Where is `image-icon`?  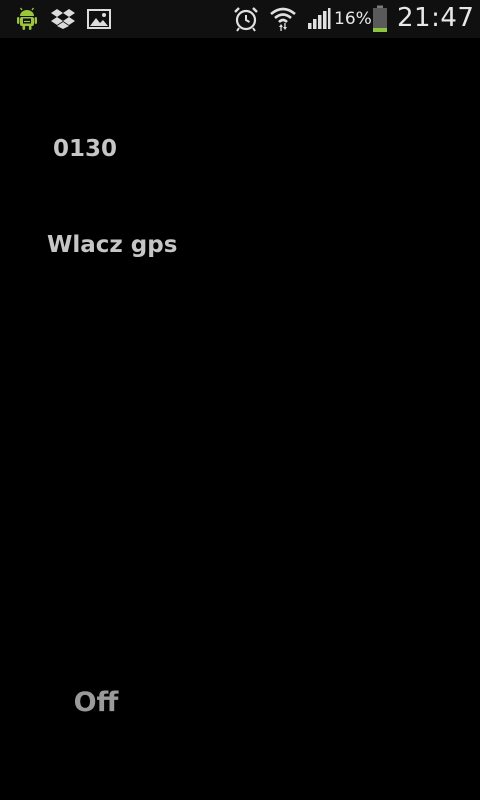
image-icon is located at coordinates (99, 19).